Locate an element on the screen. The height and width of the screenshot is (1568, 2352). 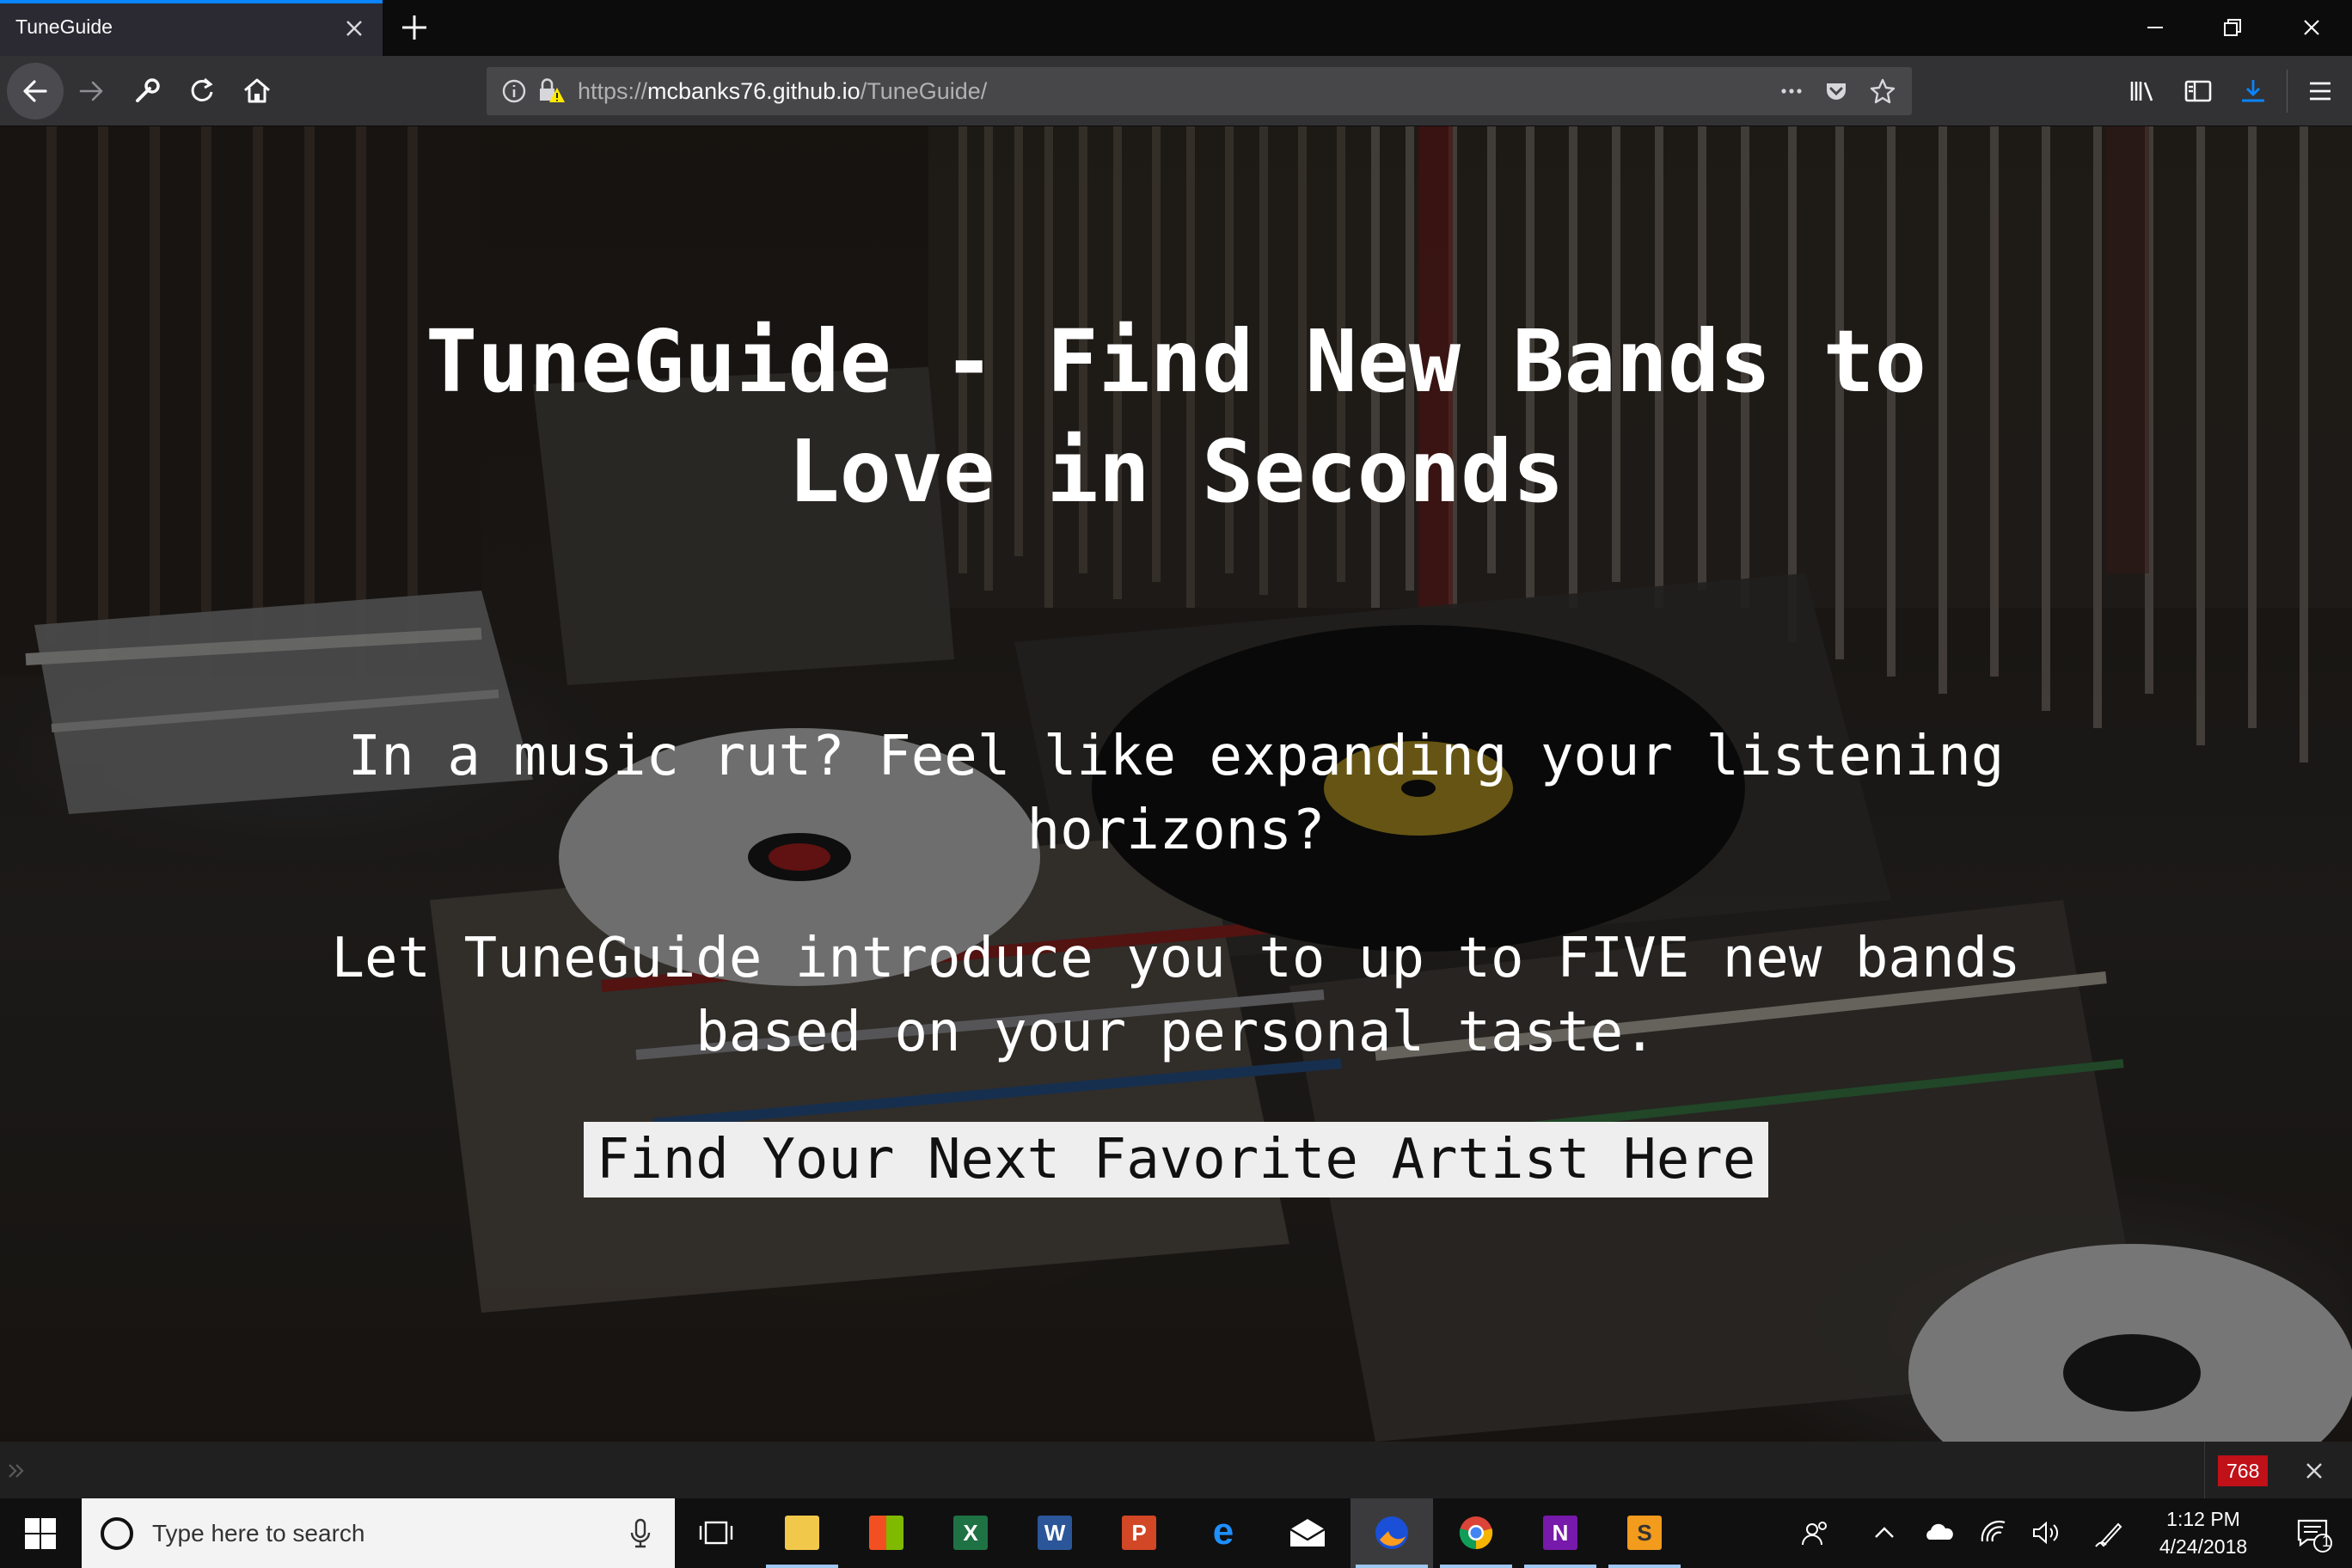
taskbar-excel: X is located at coordinates (970, 1533).